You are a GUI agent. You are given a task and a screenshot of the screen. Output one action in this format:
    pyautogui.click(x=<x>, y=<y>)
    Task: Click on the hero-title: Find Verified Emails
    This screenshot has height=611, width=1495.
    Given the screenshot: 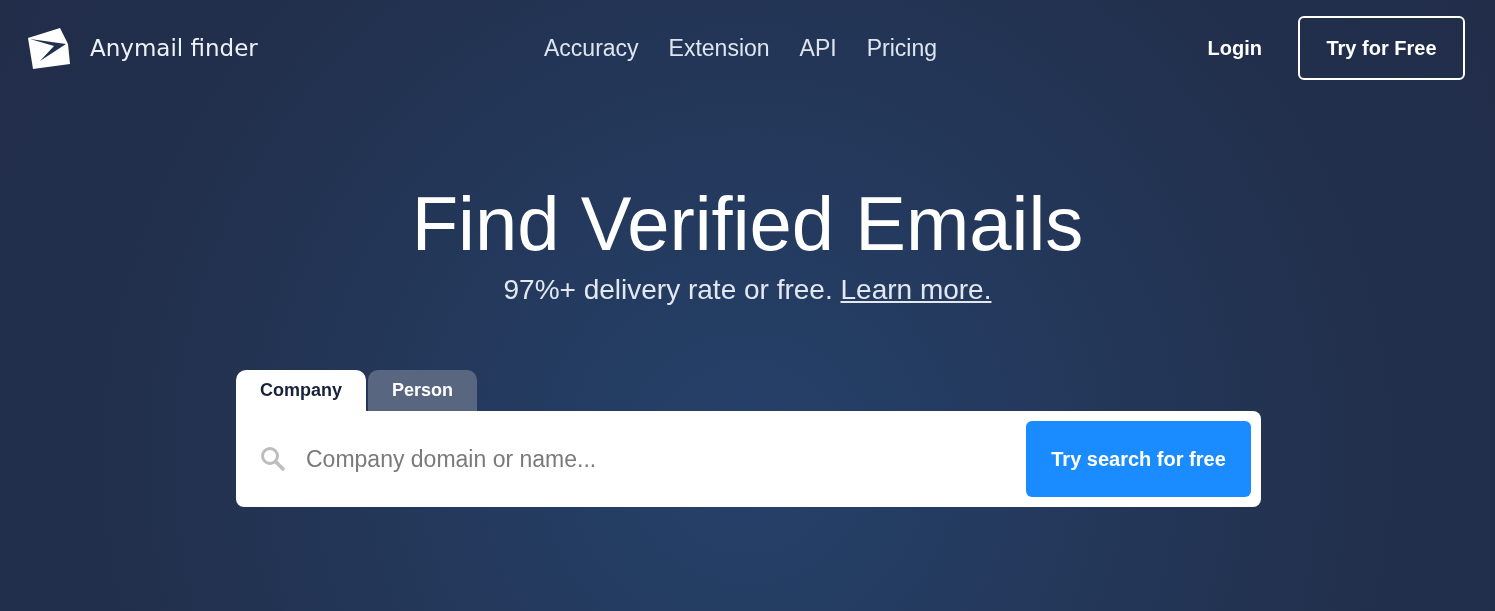 What is the action you would take?
    pyautogui.click(x=747, y=224)
    